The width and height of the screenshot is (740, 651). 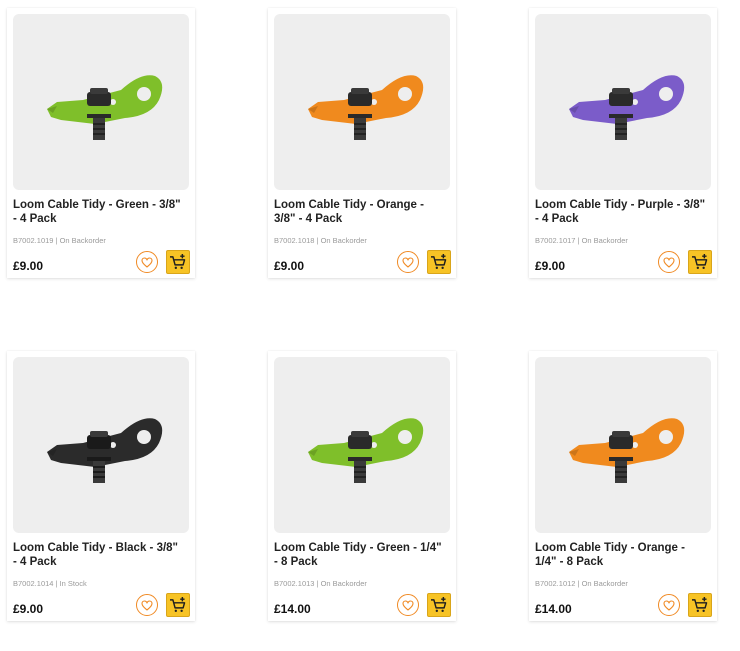 I want to click on product-meta: B7002.1012 | On Backorder, so click(x=581, y=583).